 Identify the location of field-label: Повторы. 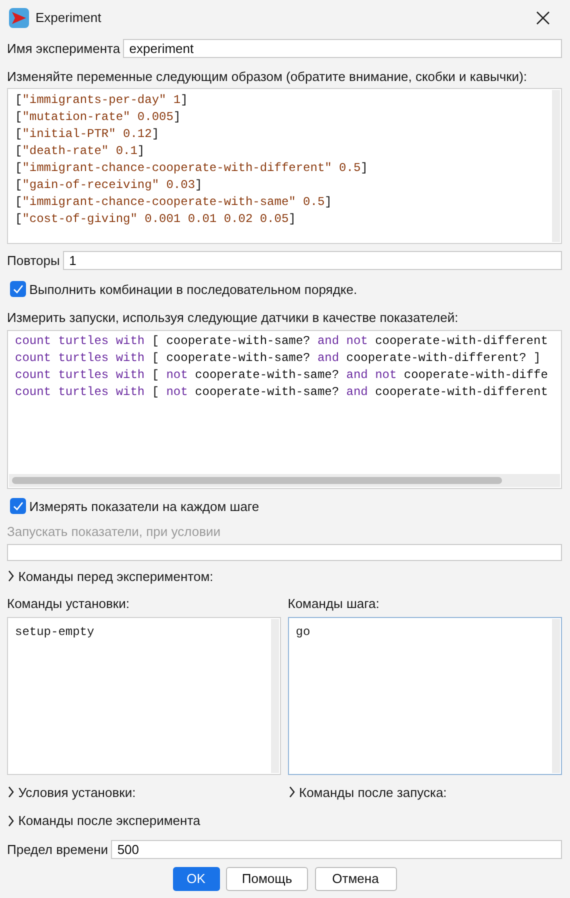
(33, 261).